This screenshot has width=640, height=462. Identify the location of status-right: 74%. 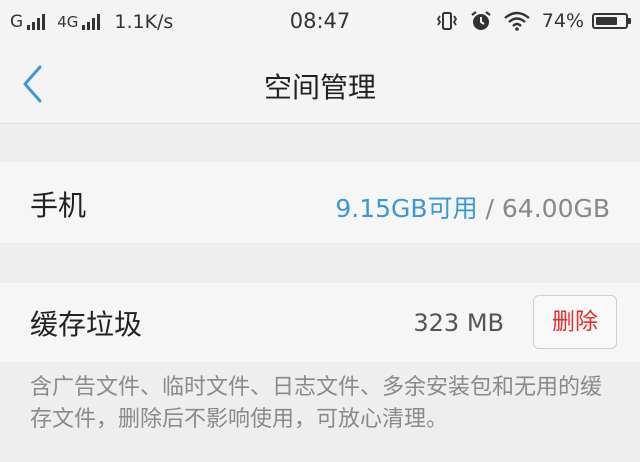
(533, 21).